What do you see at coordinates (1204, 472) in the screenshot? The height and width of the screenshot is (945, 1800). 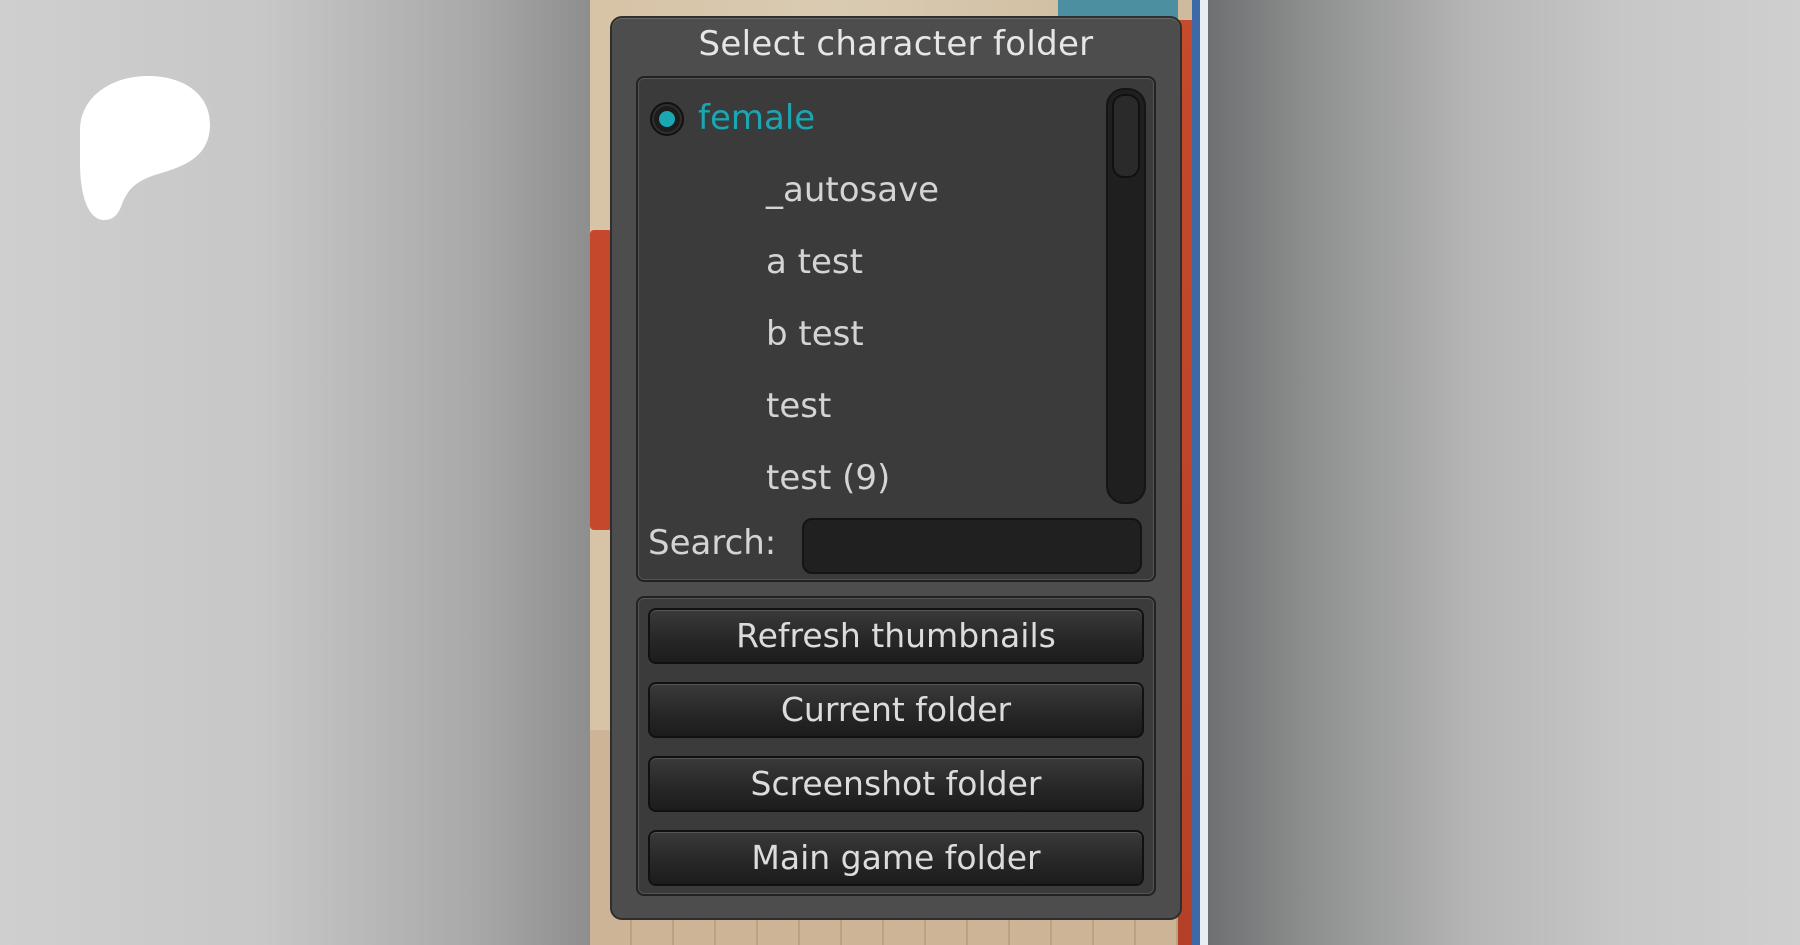 I see `scene-edge` at bounding box center [1204, 472].